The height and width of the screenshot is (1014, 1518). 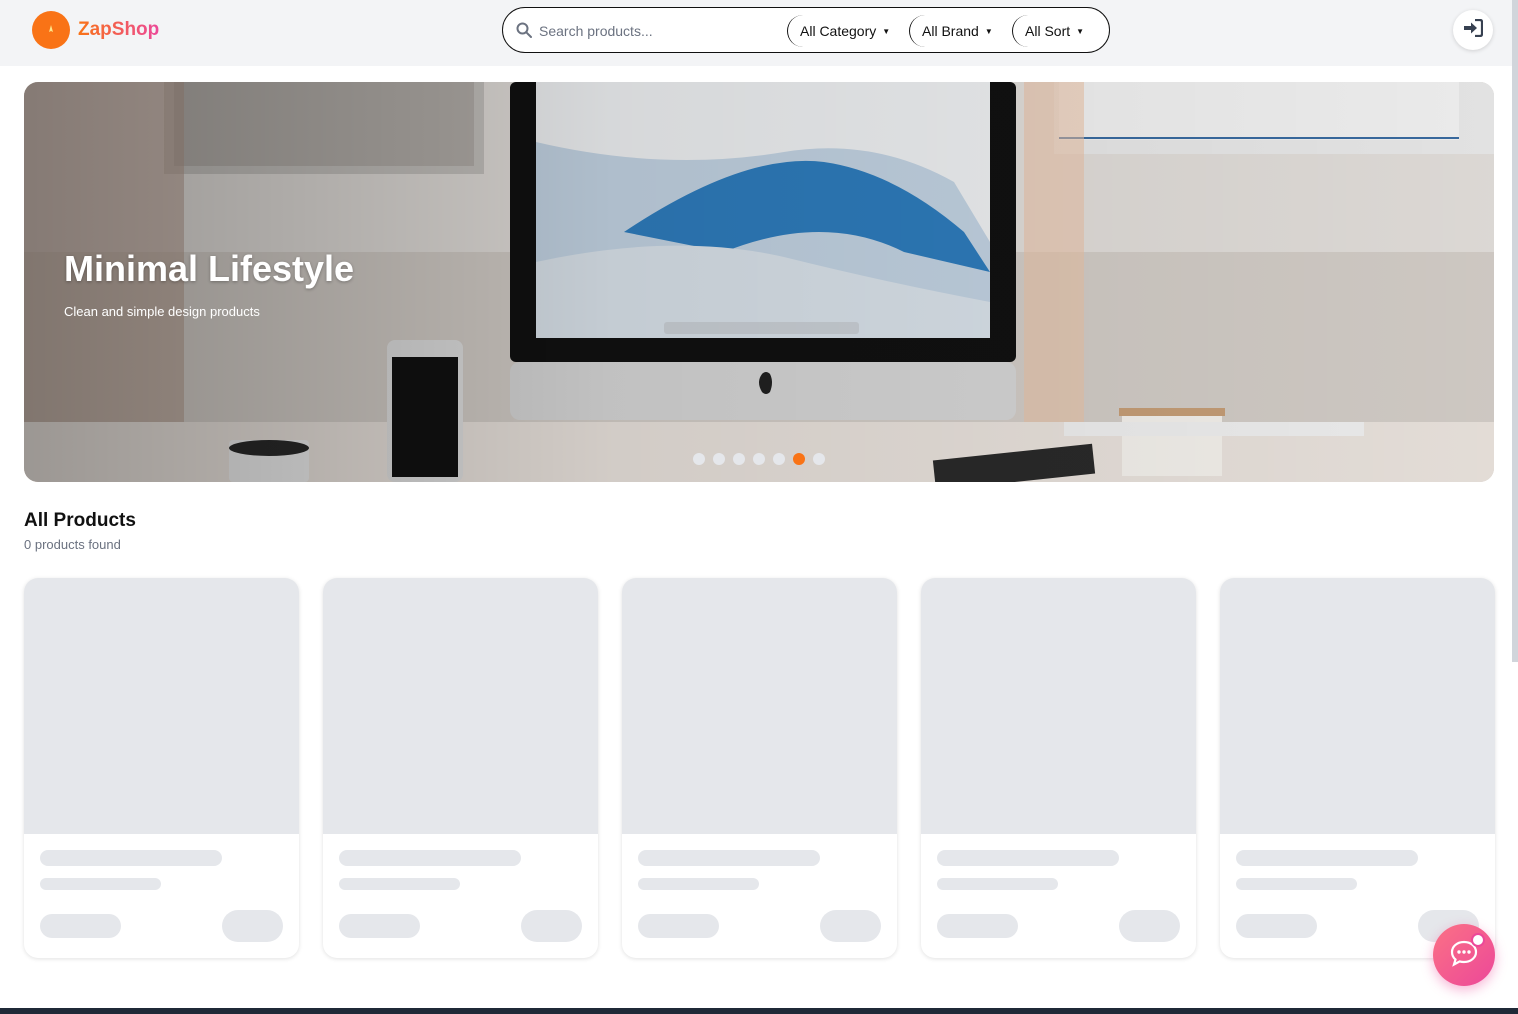 What do you see at coordinates (162, 311) in the screenshot?
I see `hero-subtitle: Clean and simple design products` at bounding box center [162, 311].